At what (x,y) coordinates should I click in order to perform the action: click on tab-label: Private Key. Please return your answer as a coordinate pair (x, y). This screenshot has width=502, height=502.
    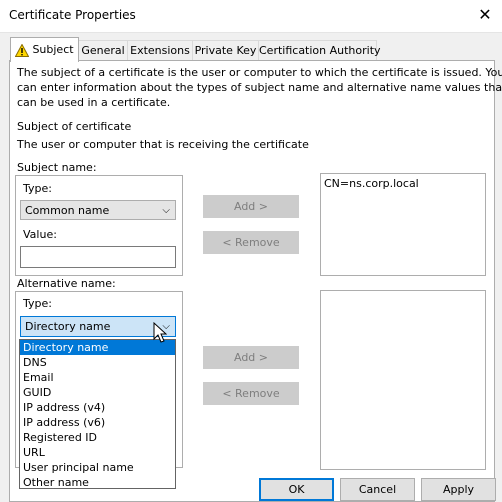
    Looking at the image, I should click on (225, 50).